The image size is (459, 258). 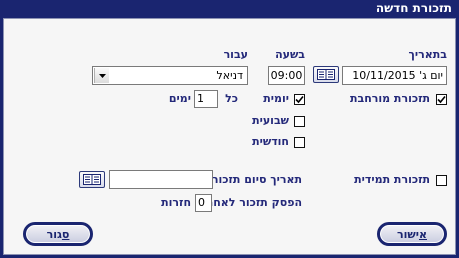 What do you see at coordinates (290, 54) in the screenshot?
I see `time-label: בשעה` at bounding box center [290, 54].